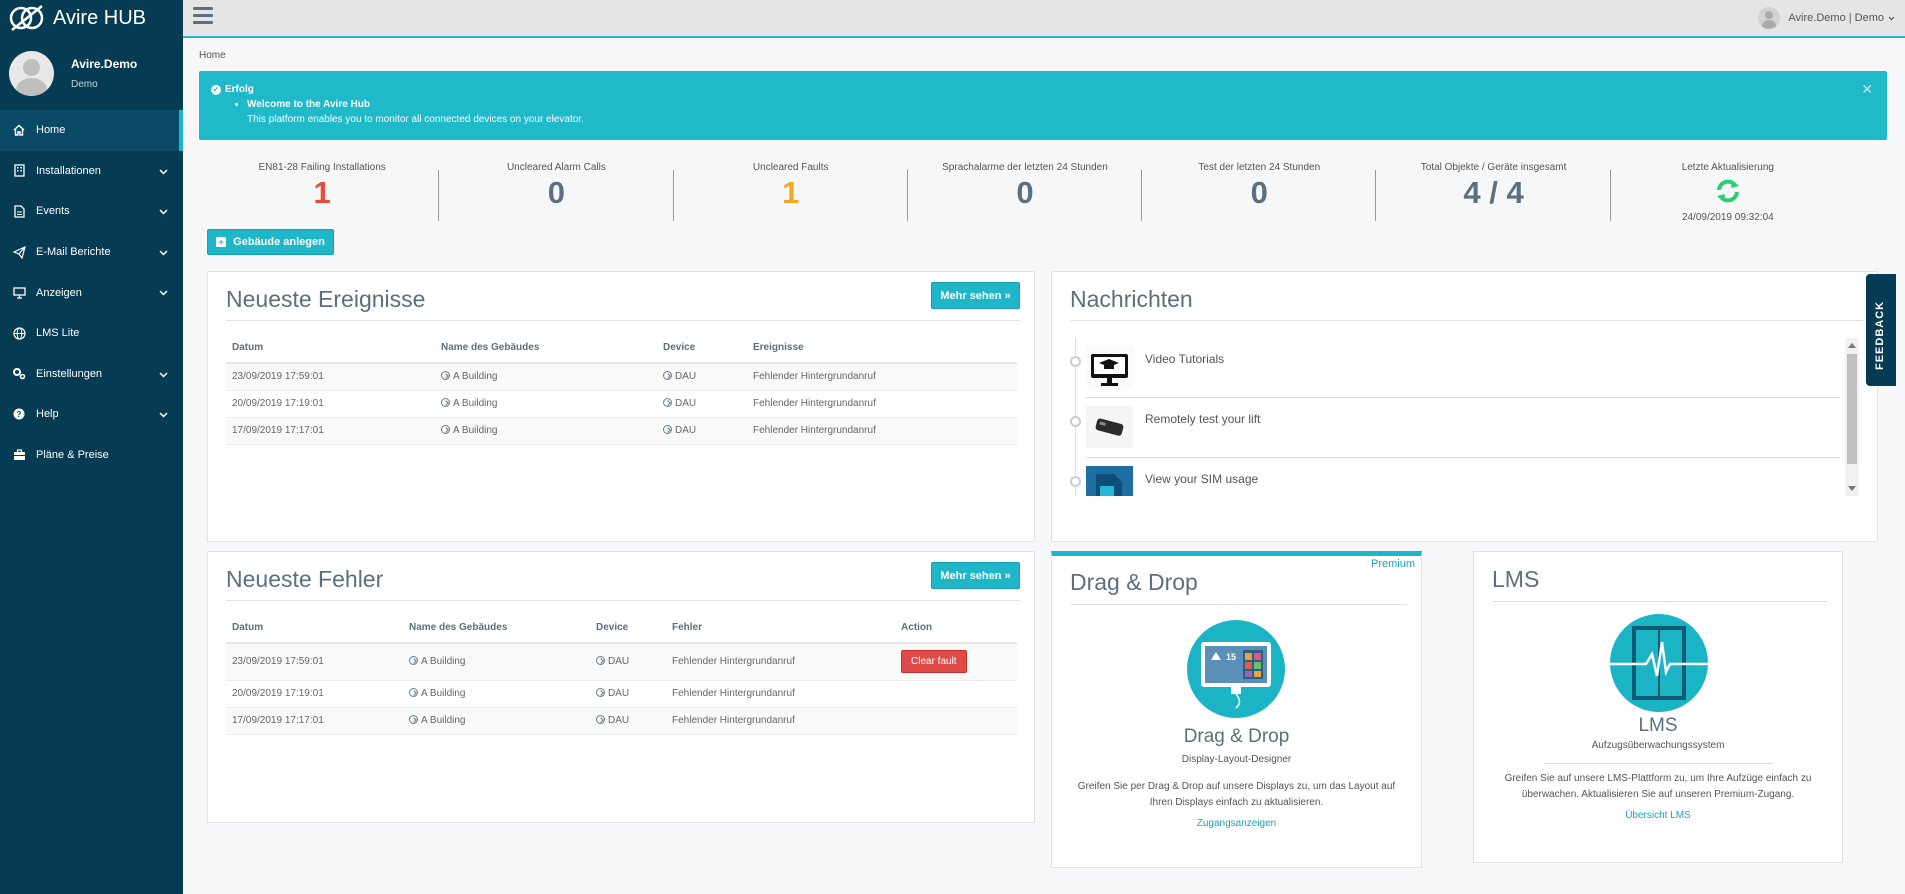 The image size is (1905, 894). Describe the element at coordinates (73, 252) in the screenshot. I see `sidebar-item-label: E-Mail Berichte` at that location.